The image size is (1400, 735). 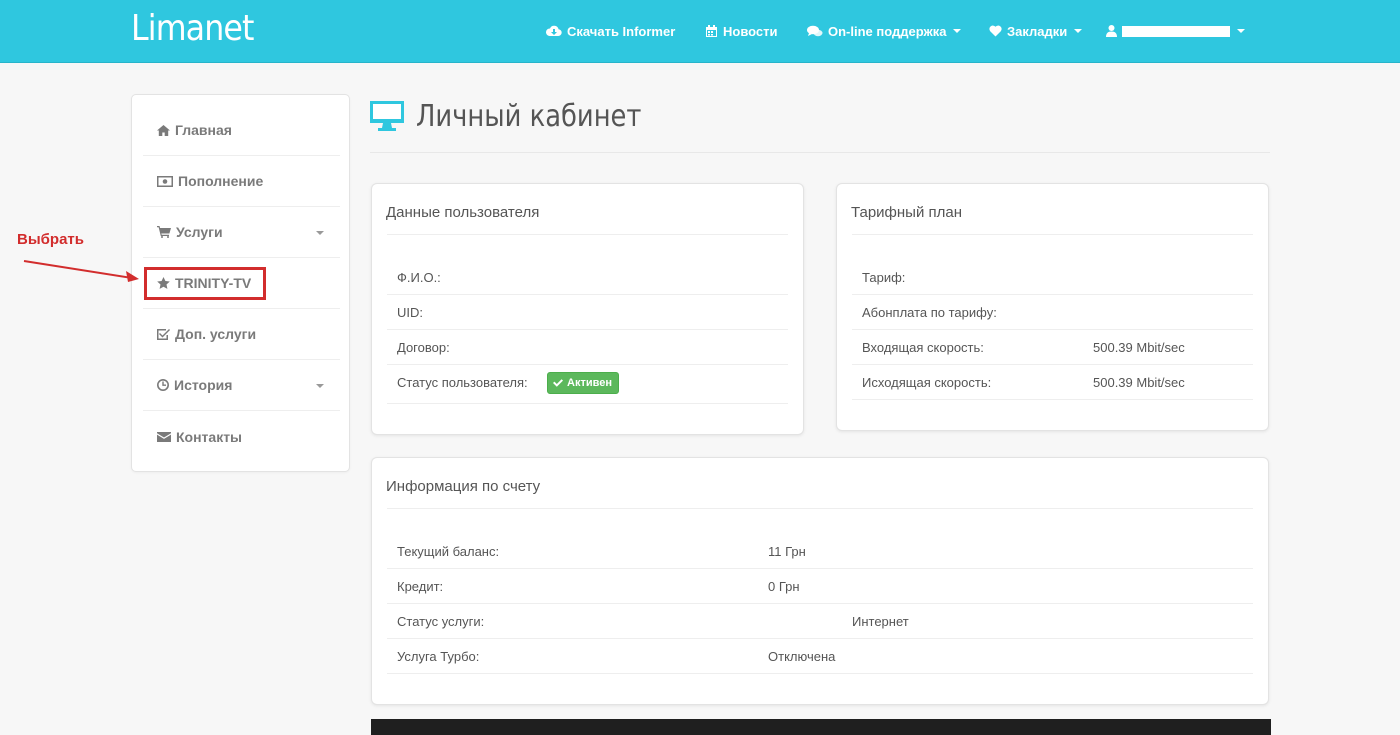 I want to click on page-header: Личный кабинет, so click(x=524, y=116).